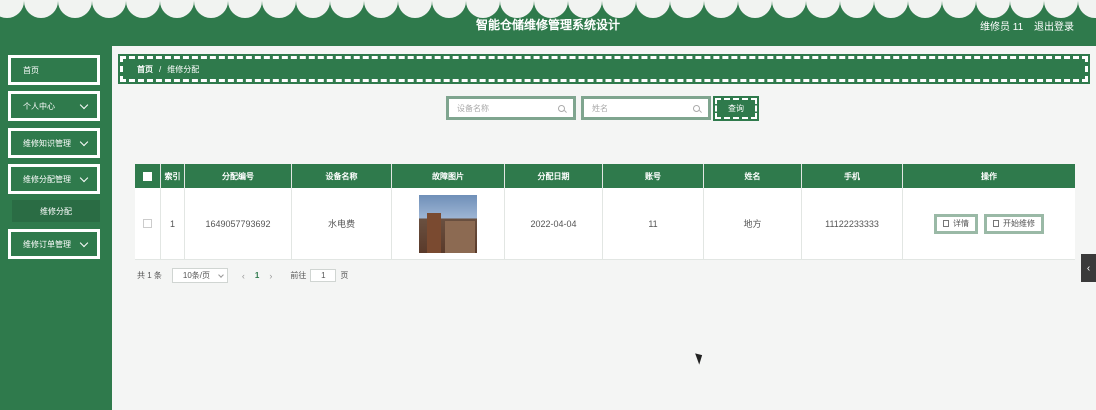 Image resolution: width=1096 pixels, height=410 pixels. What do you see at coordinates (554, 176) in the screenshot?
I see `column-header: 分配日期` at bounding box center [554, 176].